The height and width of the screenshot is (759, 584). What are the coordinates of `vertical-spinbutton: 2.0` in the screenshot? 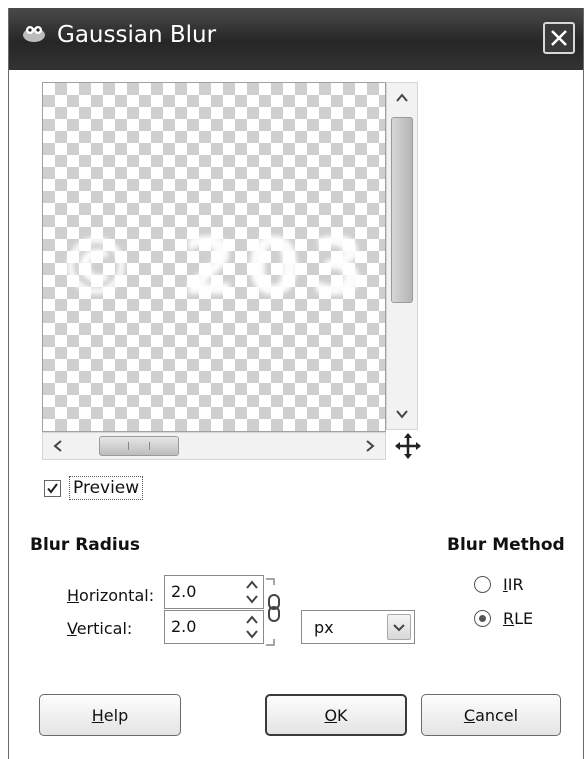 It's located at (214, 627).